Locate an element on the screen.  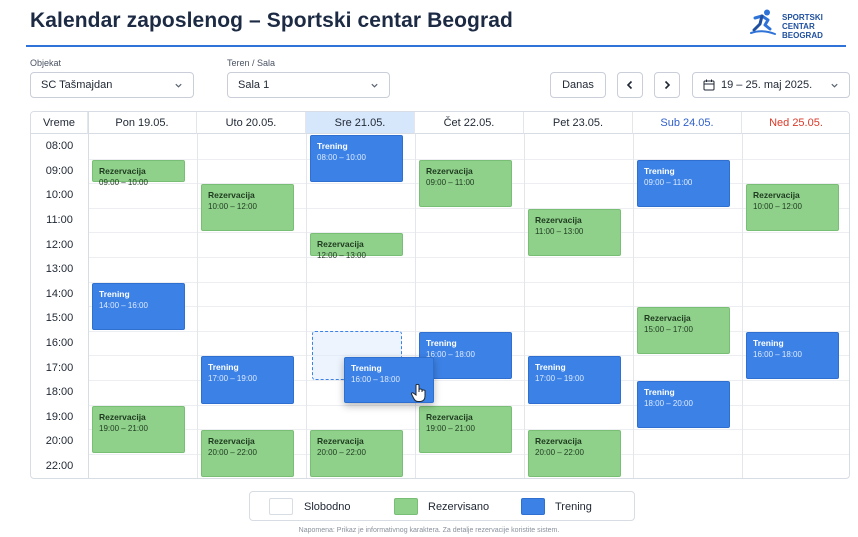
objekat-label: Objekat is located at coordinates (46, 63).